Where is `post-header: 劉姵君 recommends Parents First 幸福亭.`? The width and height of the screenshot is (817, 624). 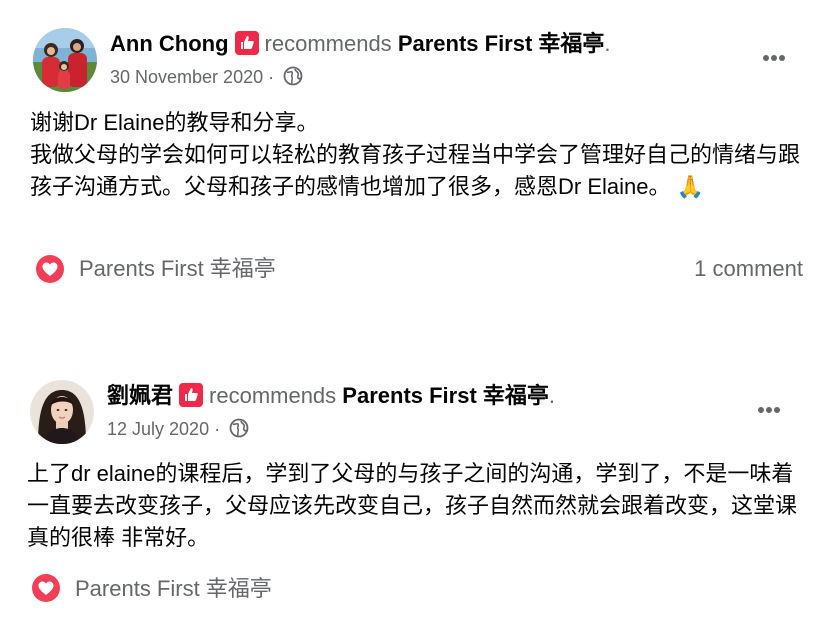
post-header: 劉姵君 recommends Parents First 幸福亭. is located at coordinates (331, 396).